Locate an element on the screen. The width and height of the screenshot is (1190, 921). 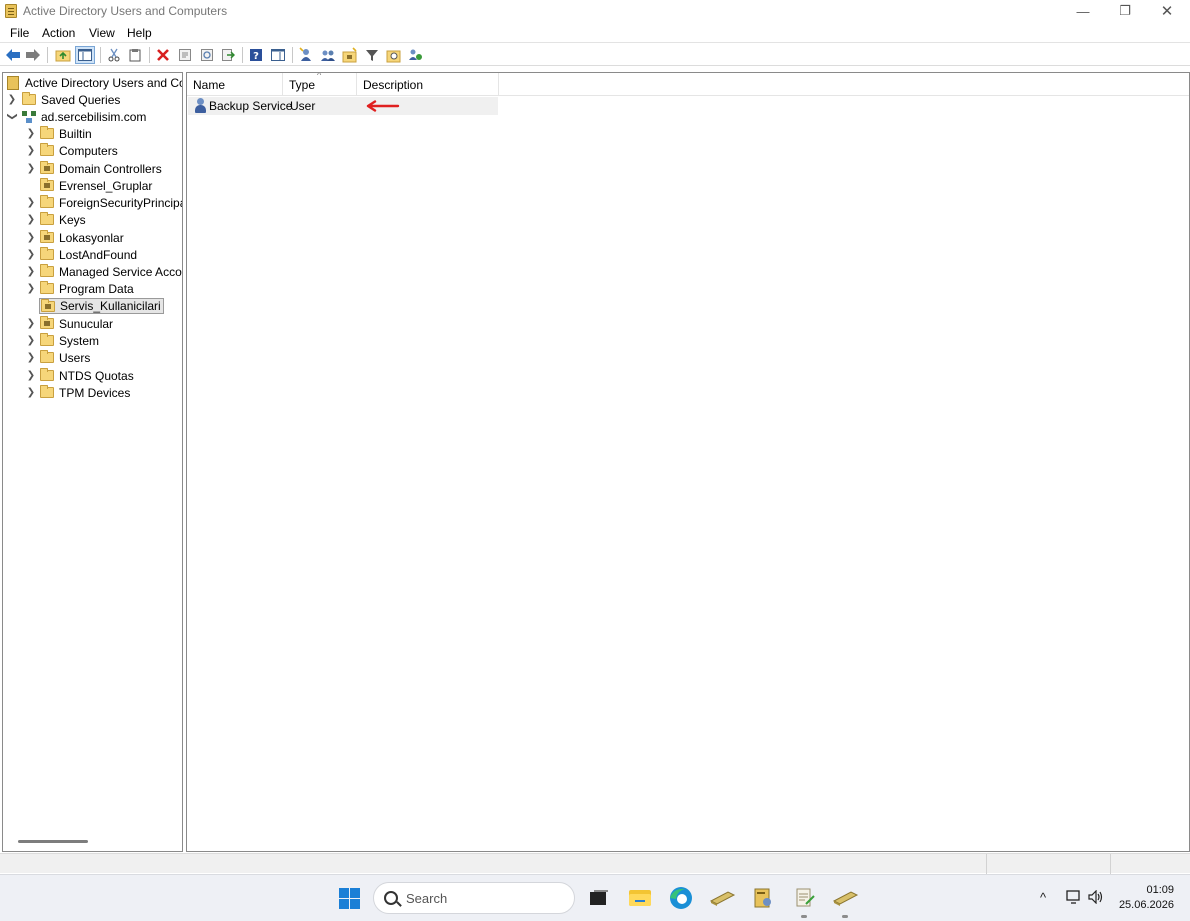
tree-item-builtin: Builtin is located at coordinates (66, 133).